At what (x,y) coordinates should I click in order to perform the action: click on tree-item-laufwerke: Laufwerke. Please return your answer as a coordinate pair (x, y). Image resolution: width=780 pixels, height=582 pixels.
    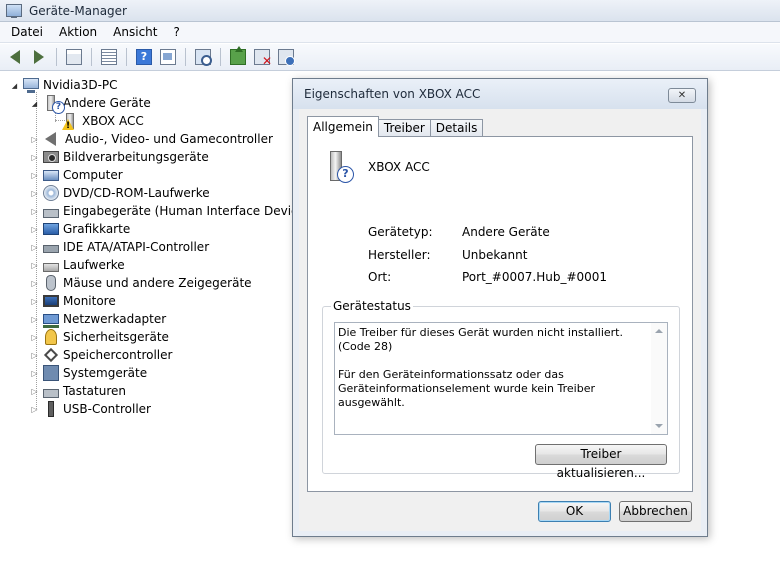
    Looking at the image, I should click on (77, 265).